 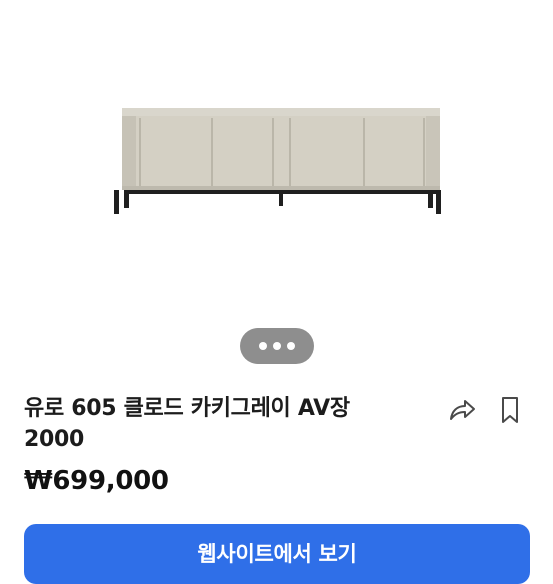 I want to click on product-title: 유로 605 클로드 카키그레이 AV장 2000, so click(x=224, y=424).